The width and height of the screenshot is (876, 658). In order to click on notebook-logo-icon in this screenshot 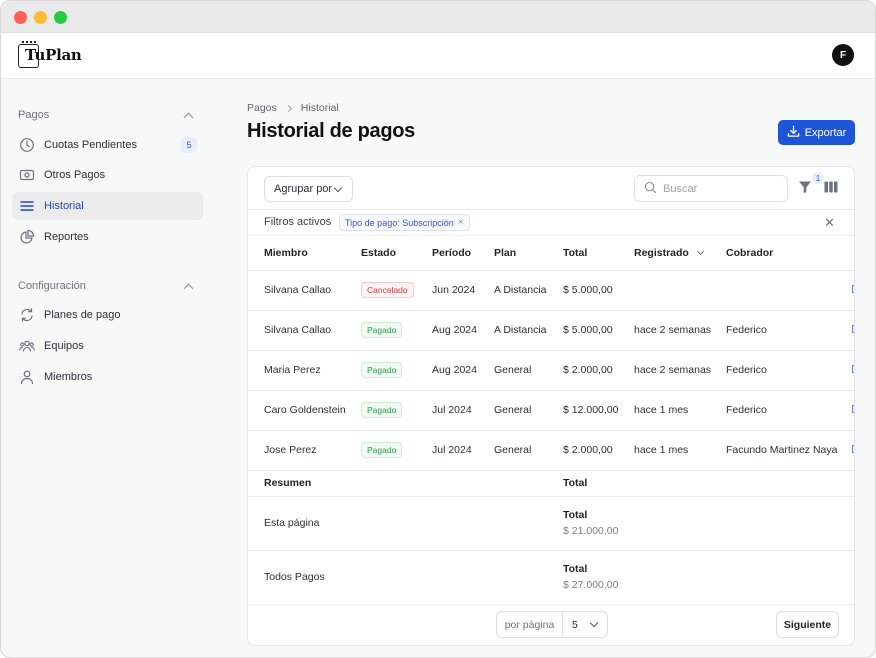, I will do `click(28, 54)`.